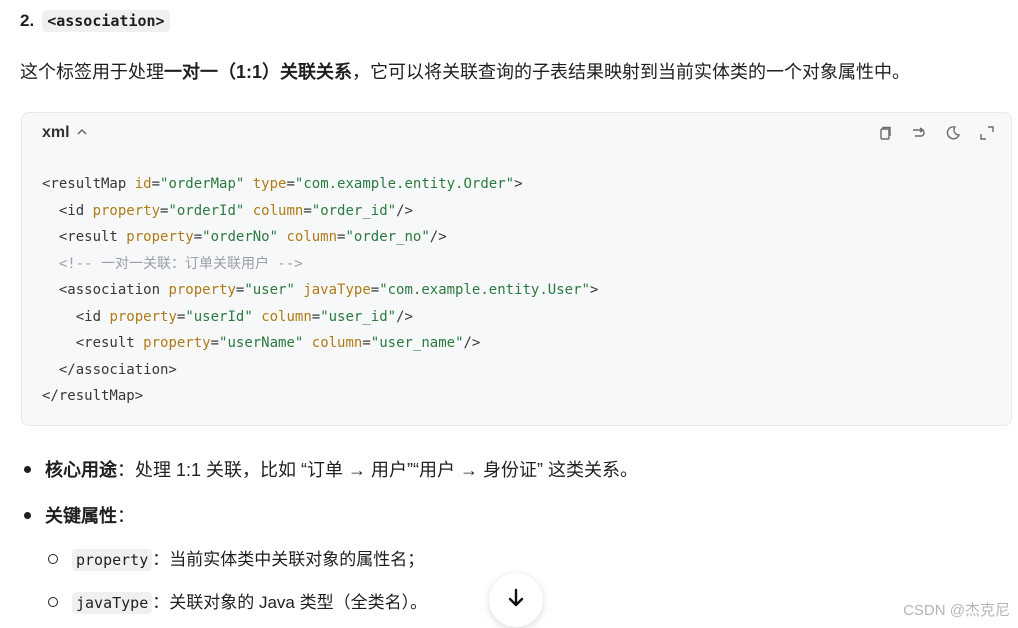 The image size is (1018, 628). Describe the element at coordinates (956, 610) in the screenshot. I see `watermark: CSDN @杰克尼` at that location.